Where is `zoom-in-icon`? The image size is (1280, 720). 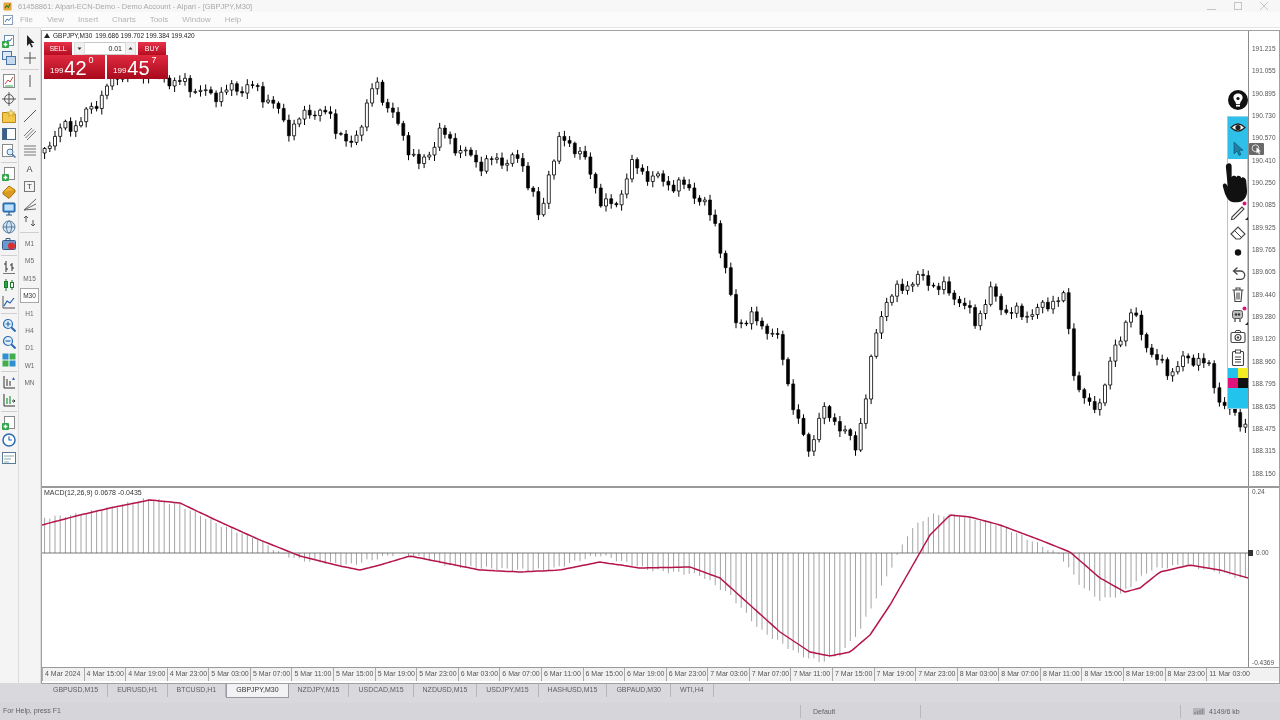
zoom-in-icon is located at coordinates (9, 324).